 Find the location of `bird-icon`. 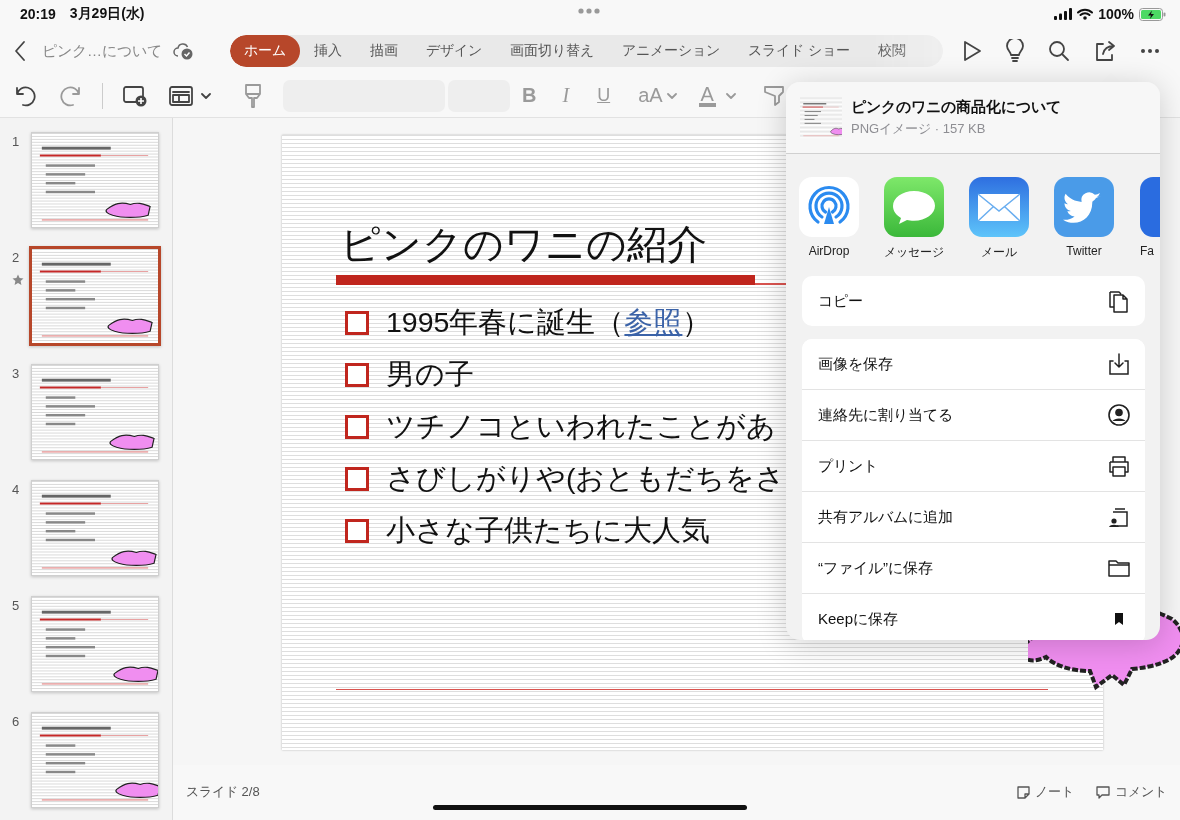

bird-icon is located at coordinates (1084, 207).